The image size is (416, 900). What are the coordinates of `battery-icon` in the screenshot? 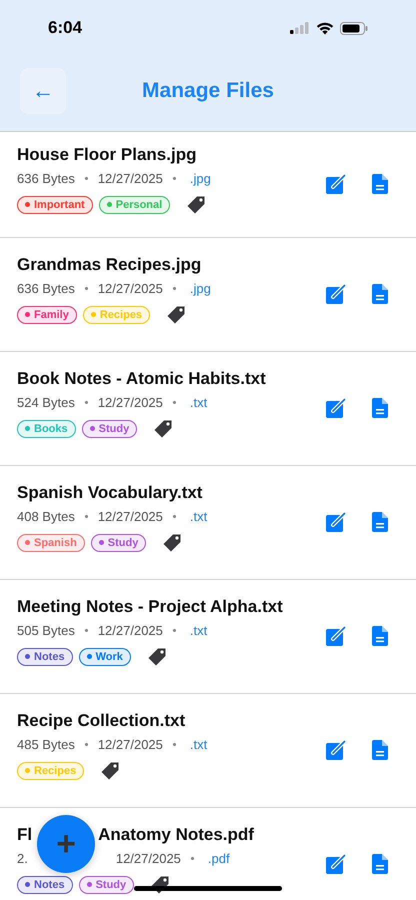 It's located at (354, 28).